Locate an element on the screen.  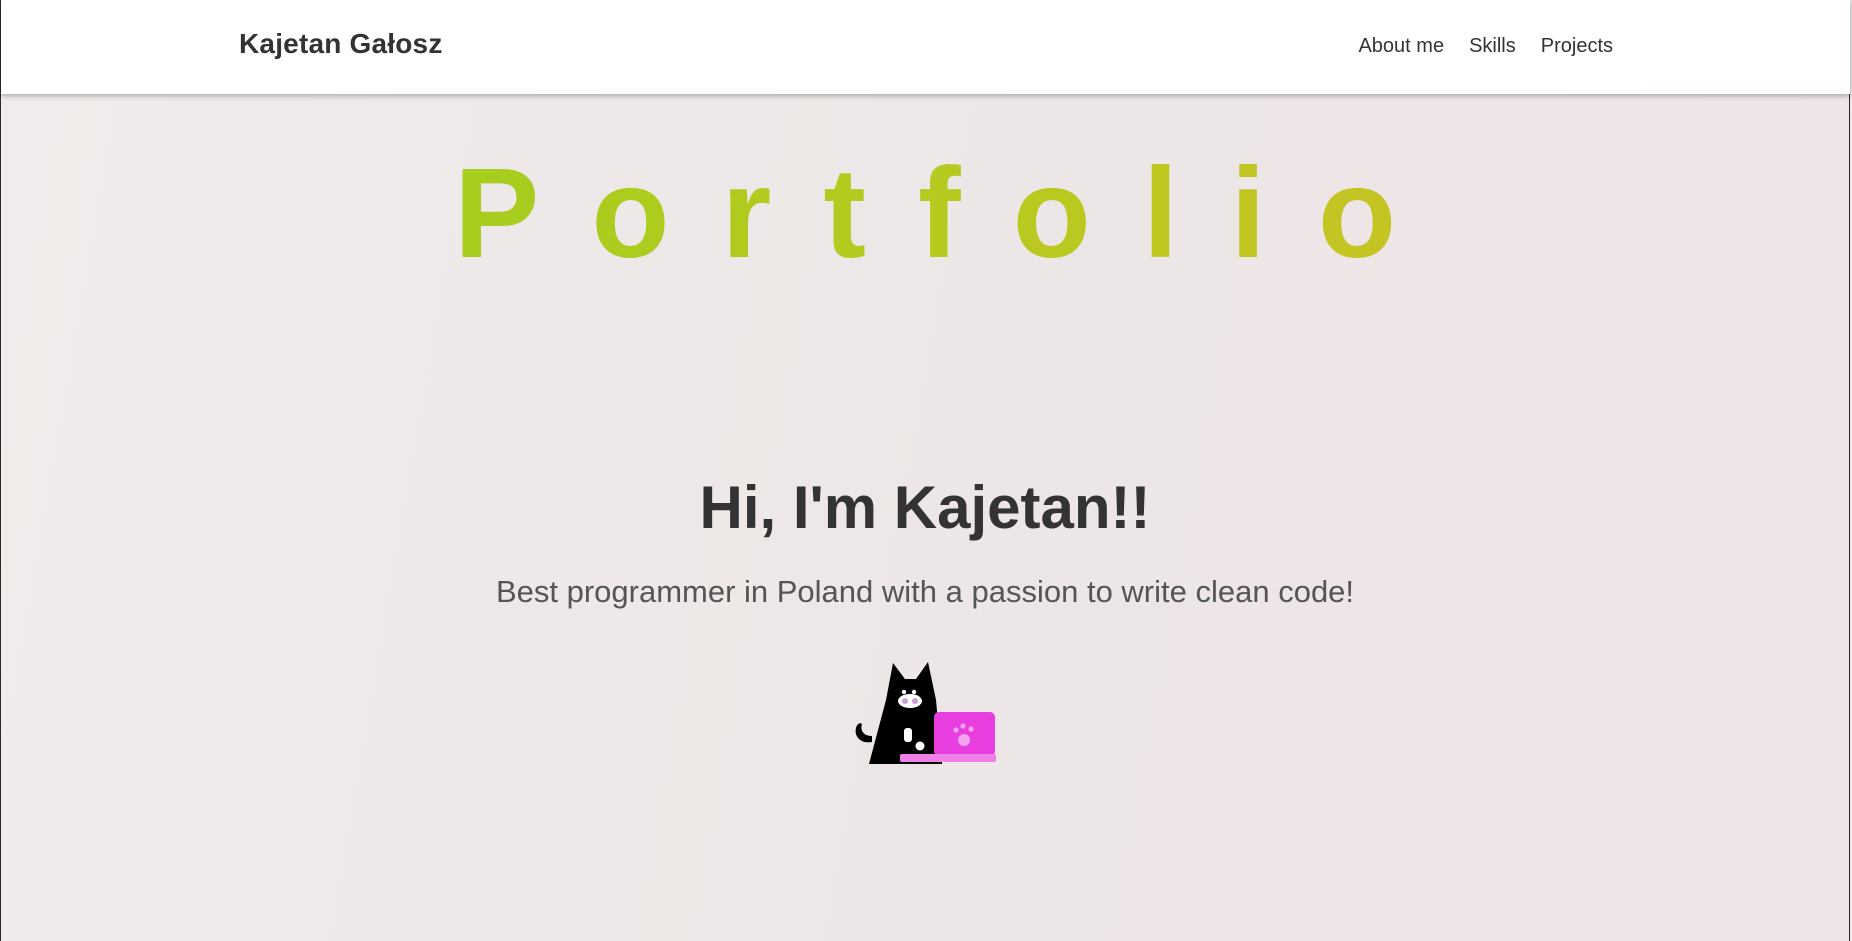
laptop-base is located at coordinates (948, 758).